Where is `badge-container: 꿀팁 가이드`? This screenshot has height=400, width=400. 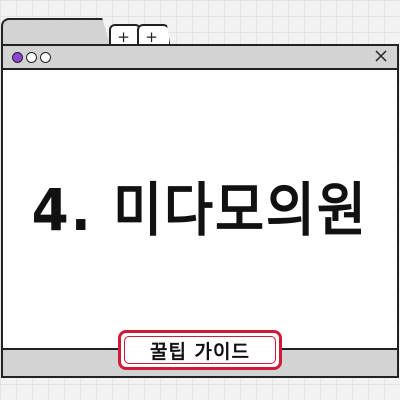 badge-container: 꿀팁 가이드 is located at coordinates (200, 350).